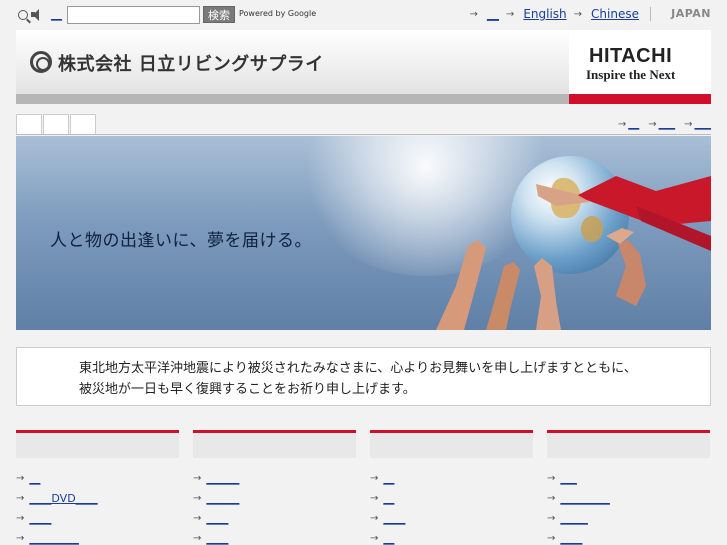  Describe the element at coordinates (633, 123) in the screenshot. I see `header-link-1: __` at that location.